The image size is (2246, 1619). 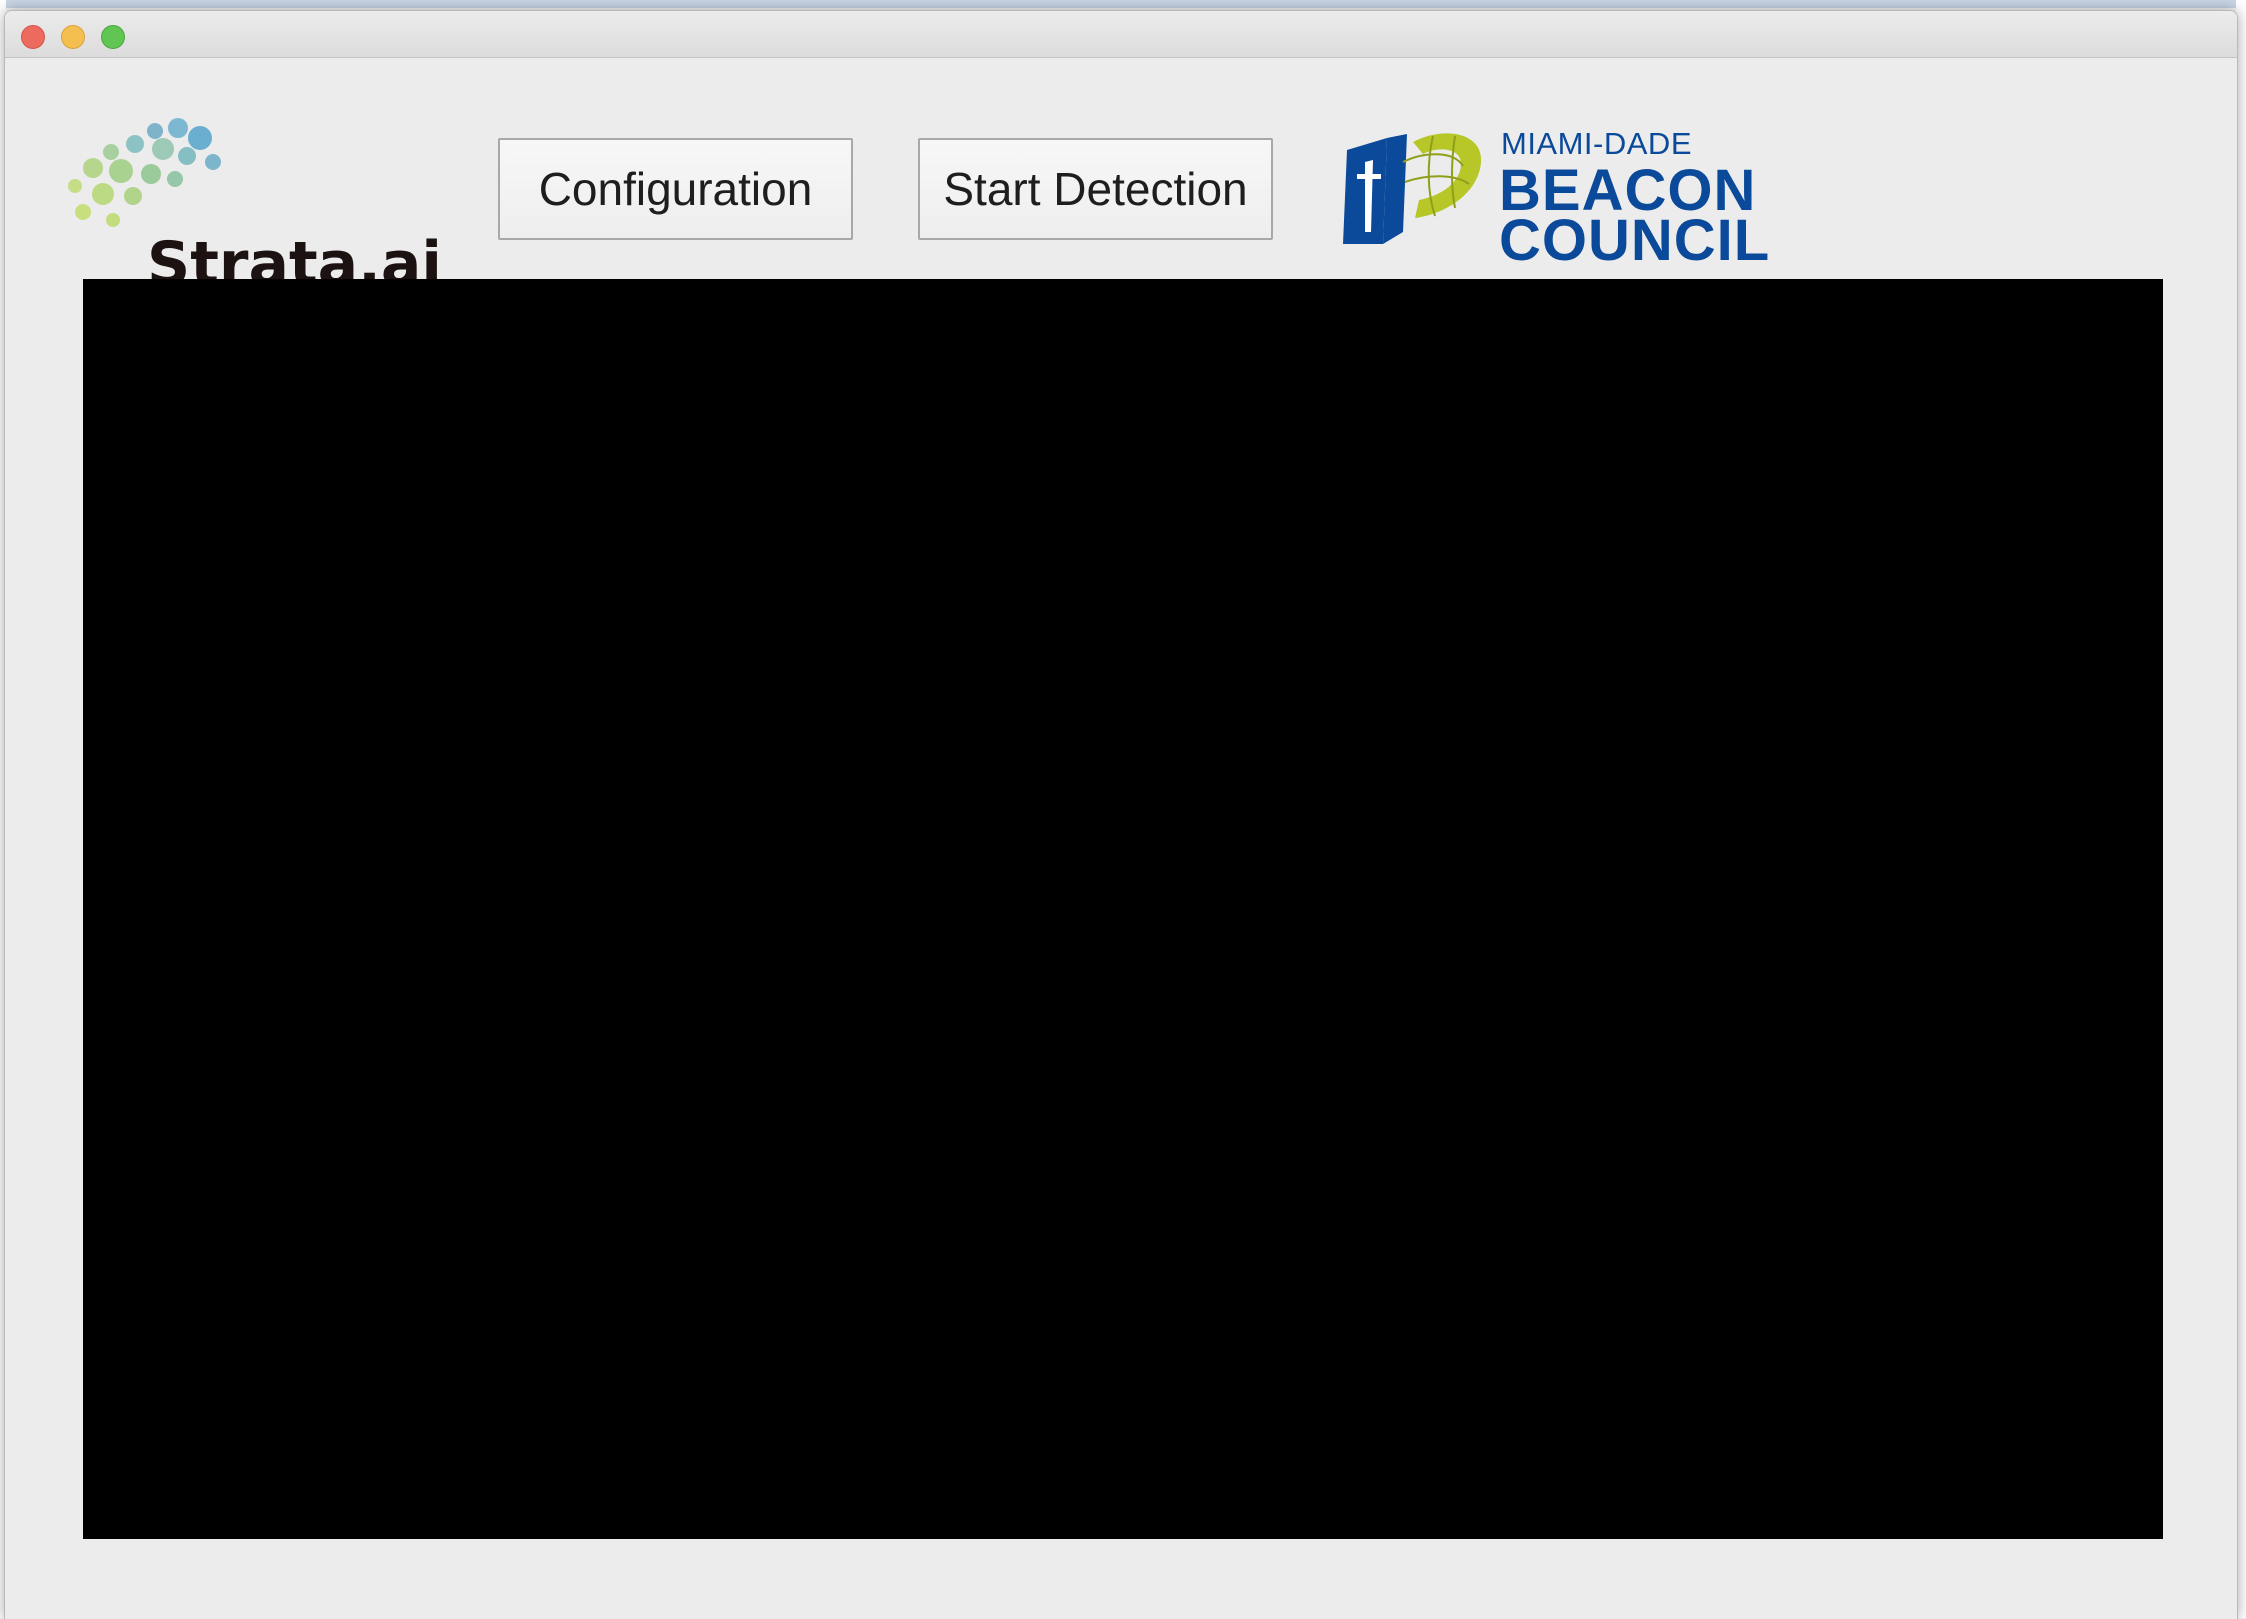 I want to click on title-bar, so click(x=1121, y=34).